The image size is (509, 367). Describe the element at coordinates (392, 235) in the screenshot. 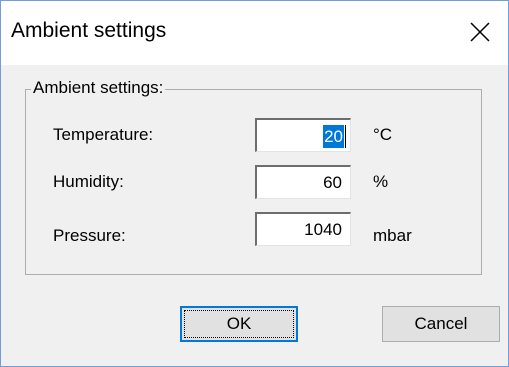

I see `pressure-unit: mbar` at that location.